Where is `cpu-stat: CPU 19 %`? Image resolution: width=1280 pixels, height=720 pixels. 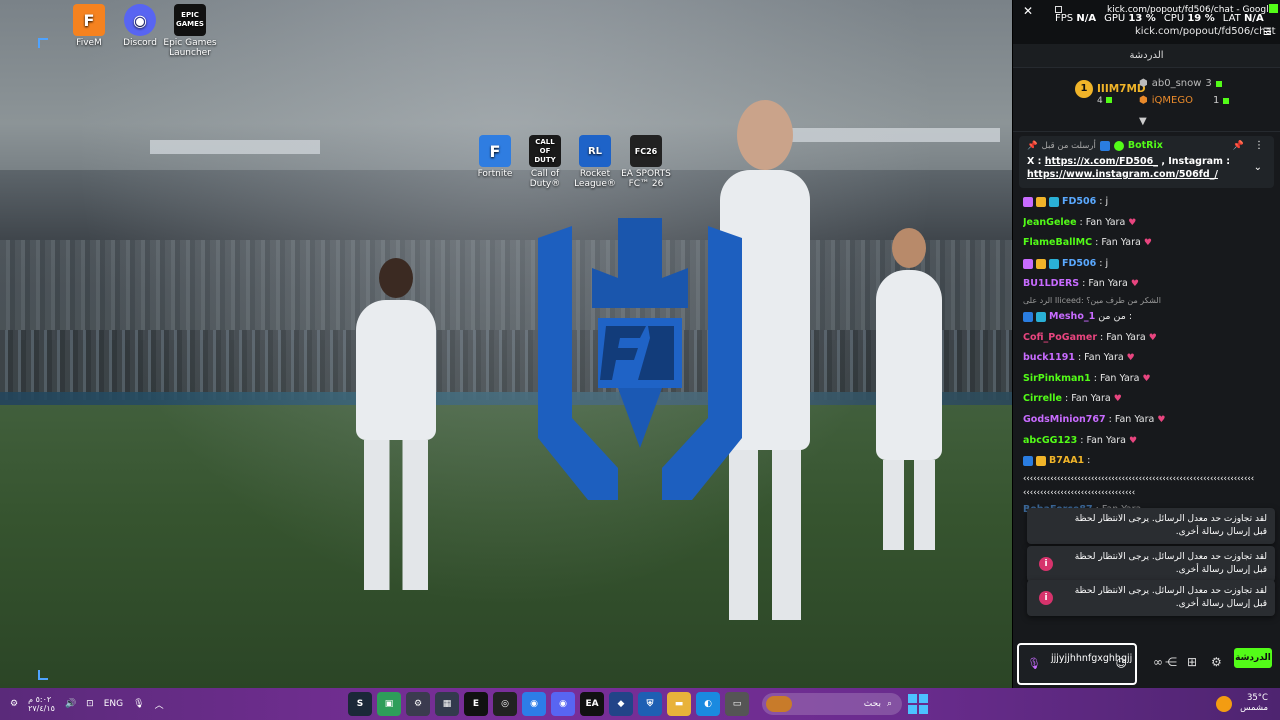
cpu-stat: CPU 19 % is located at coordinates (1189, 18).